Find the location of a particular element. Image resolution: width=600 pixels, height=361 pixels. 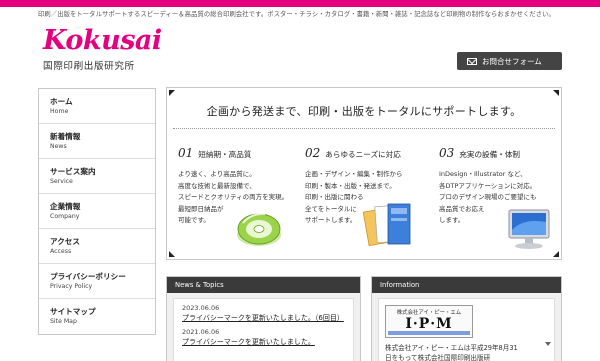

sidebar-item-home: ホーム Home is located at coordinates (97, 106).